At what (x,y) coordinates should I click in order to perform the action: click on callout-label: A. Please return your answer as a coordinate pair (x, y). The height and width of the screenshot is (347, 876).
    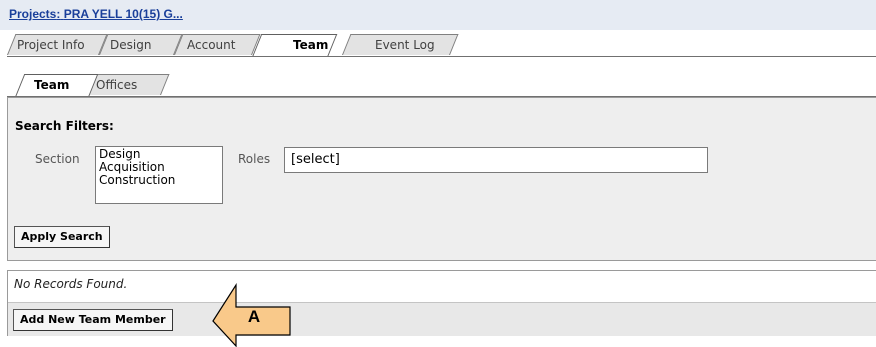
    Looking at the image, I should click on (254, 316).